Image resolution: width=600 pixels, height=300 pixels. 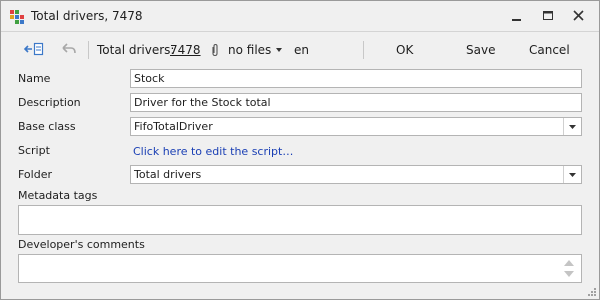 What do you see at coordinates (34, 78) in the screenshot?
I see `name-label: Name` at bounding box center [34, 78].